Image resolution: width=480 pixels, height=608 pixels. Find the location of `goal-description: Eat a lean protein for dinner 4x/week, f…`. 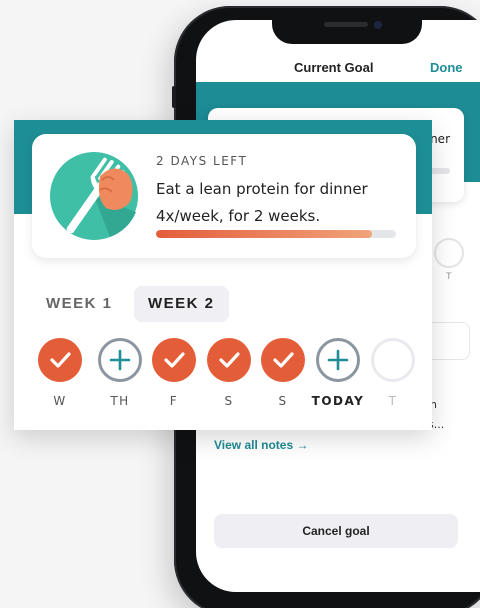

goal-description: Eat a lean protein for dinner 4x/week, f… is located at coordinates (262, 202).